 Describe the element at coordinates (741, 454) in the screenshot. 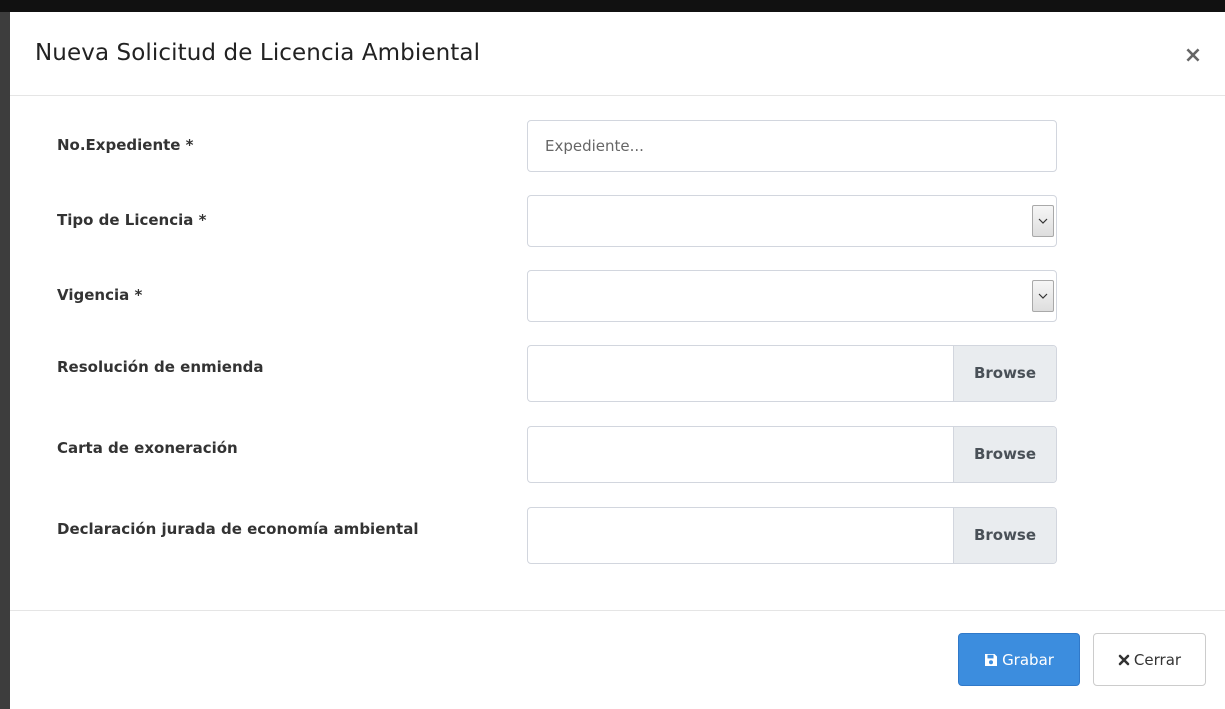

I see `carta-exoneracion-file-name` at that location.